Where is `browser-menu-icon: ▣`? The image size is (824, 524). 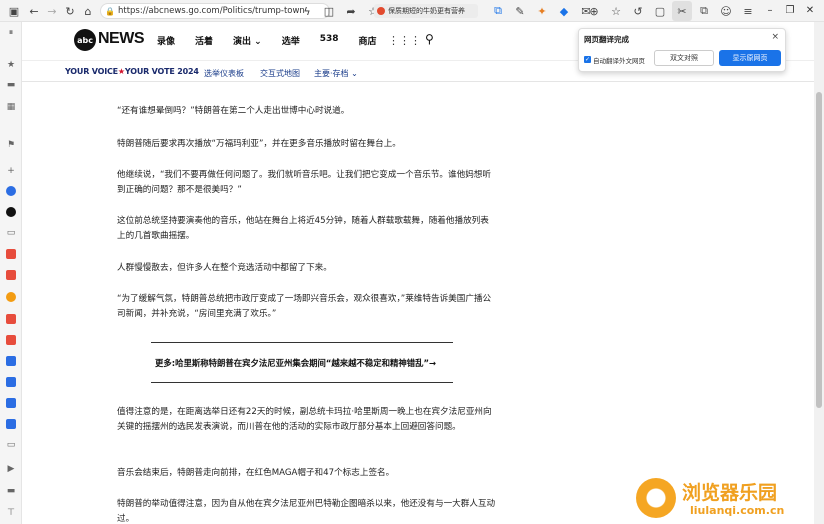
browser-menu-icon: ▣ is located at coordinates (14, 11).